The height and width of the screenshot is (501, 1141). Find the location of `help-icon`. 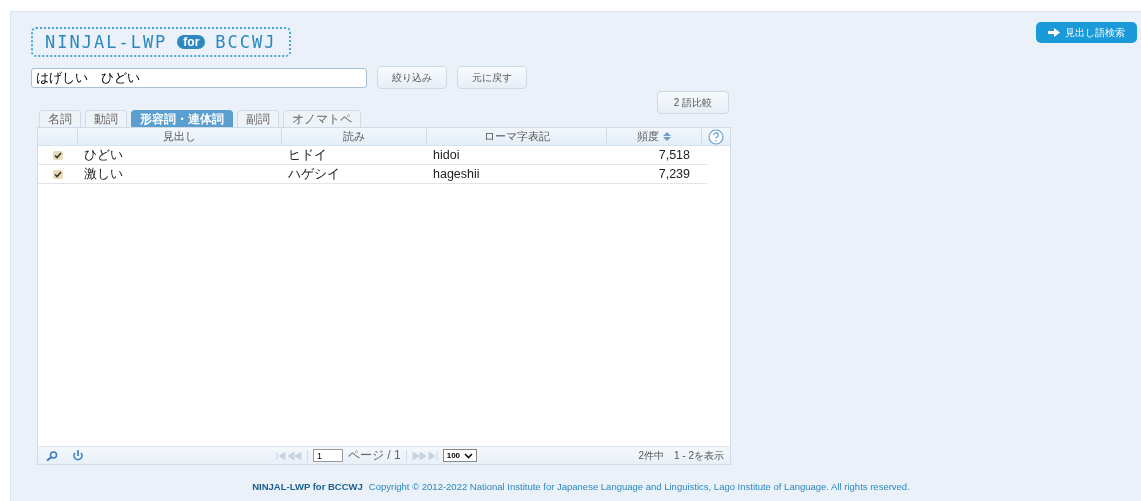

help-icon is located at coordinates (715, 136).